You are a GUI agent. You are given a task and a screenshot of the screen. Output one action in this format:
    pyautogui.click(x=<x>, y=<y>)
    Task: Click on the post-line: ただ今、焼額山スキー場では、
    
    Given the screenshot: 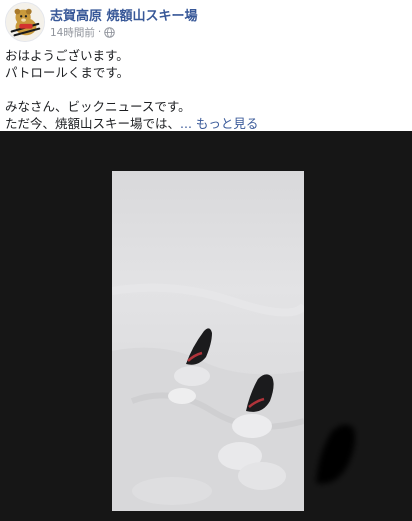 What is the action you would take?
    pyautogui.click(x=93, y=123)
    